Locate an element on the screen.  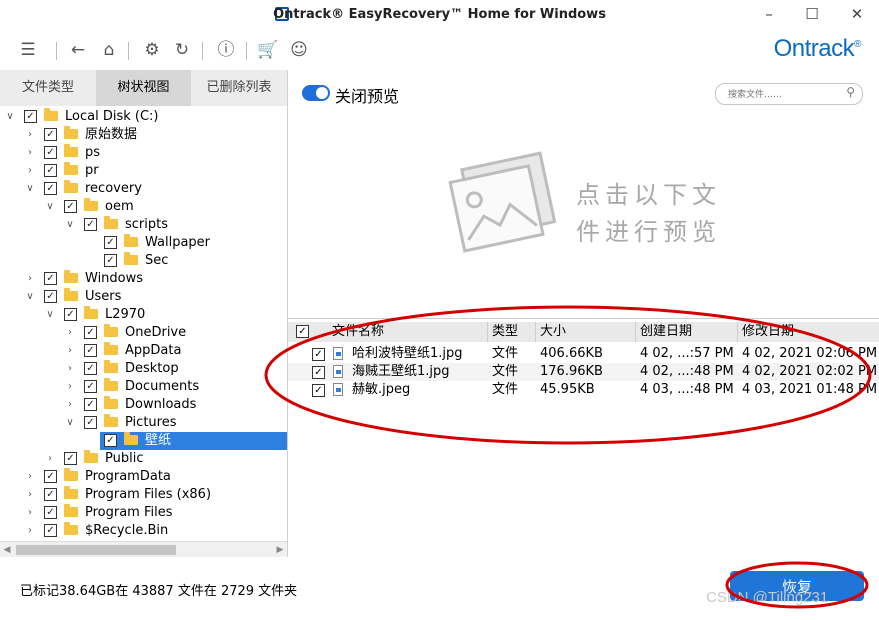
account-icon: ☺ is located at coordinates (299, 50).